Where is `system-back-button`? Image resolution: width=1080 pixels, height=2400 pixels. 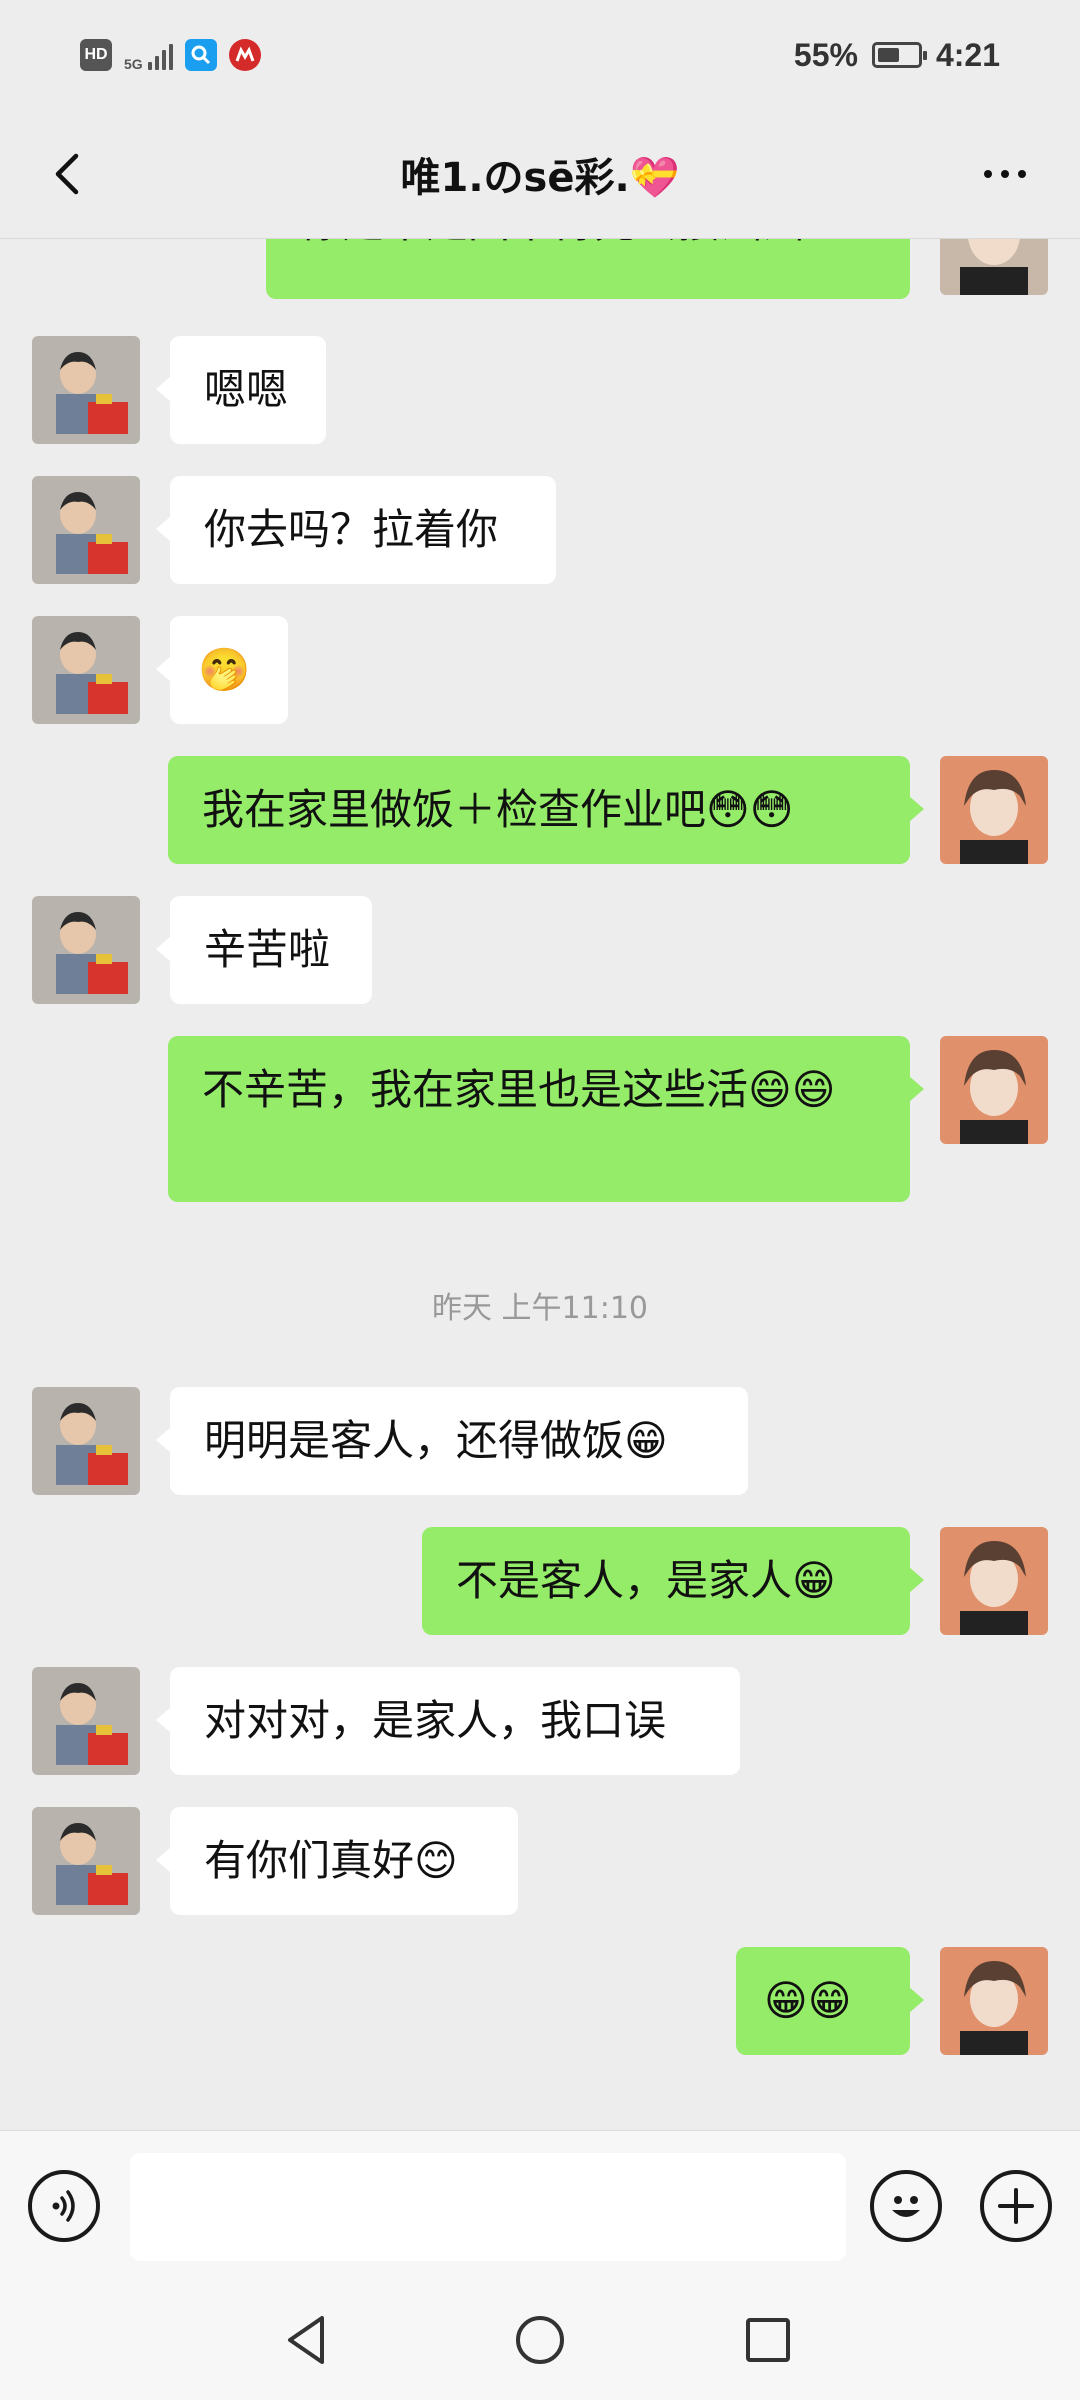
system-back-button is located at coordinates (308, 2340).